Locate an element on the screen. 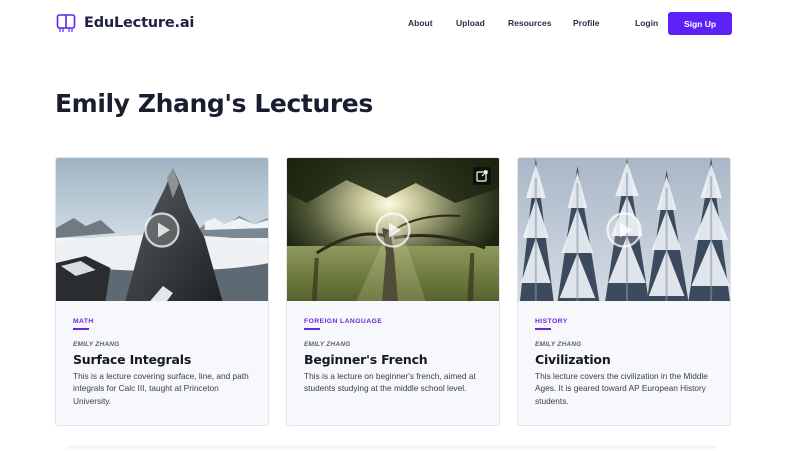 Image resolution: width=806 pixels, height=451 pixels. lecture-title: Surface Integrals is located at coordinates (163, 359).